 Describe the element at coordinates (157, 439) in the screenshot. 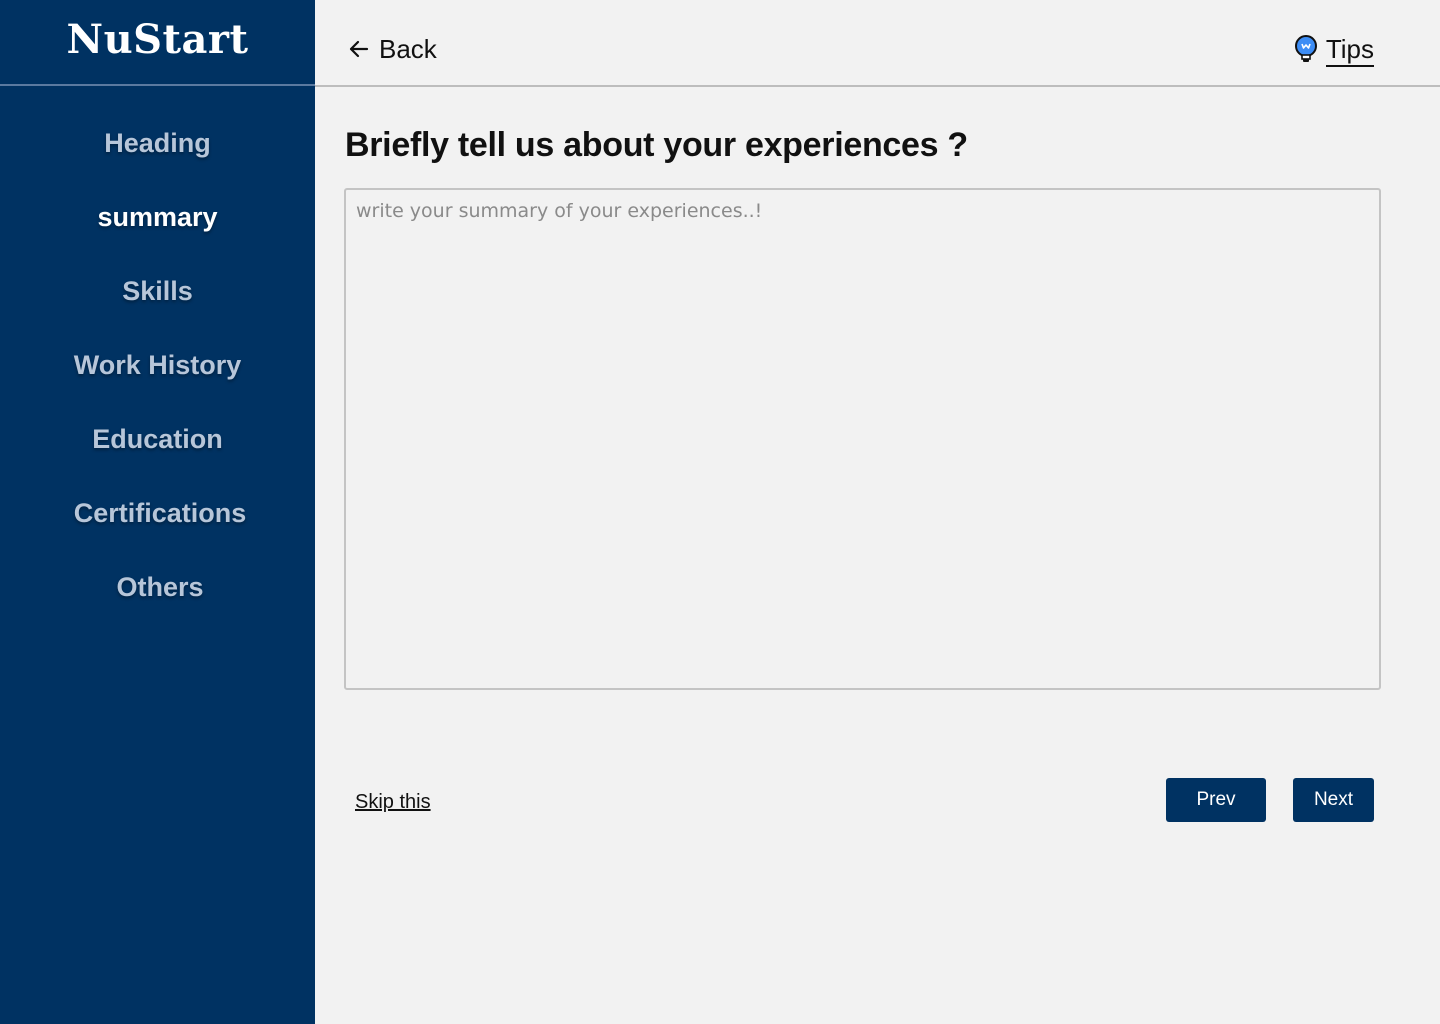

I see `sidebar-item-education: Education` at that location.